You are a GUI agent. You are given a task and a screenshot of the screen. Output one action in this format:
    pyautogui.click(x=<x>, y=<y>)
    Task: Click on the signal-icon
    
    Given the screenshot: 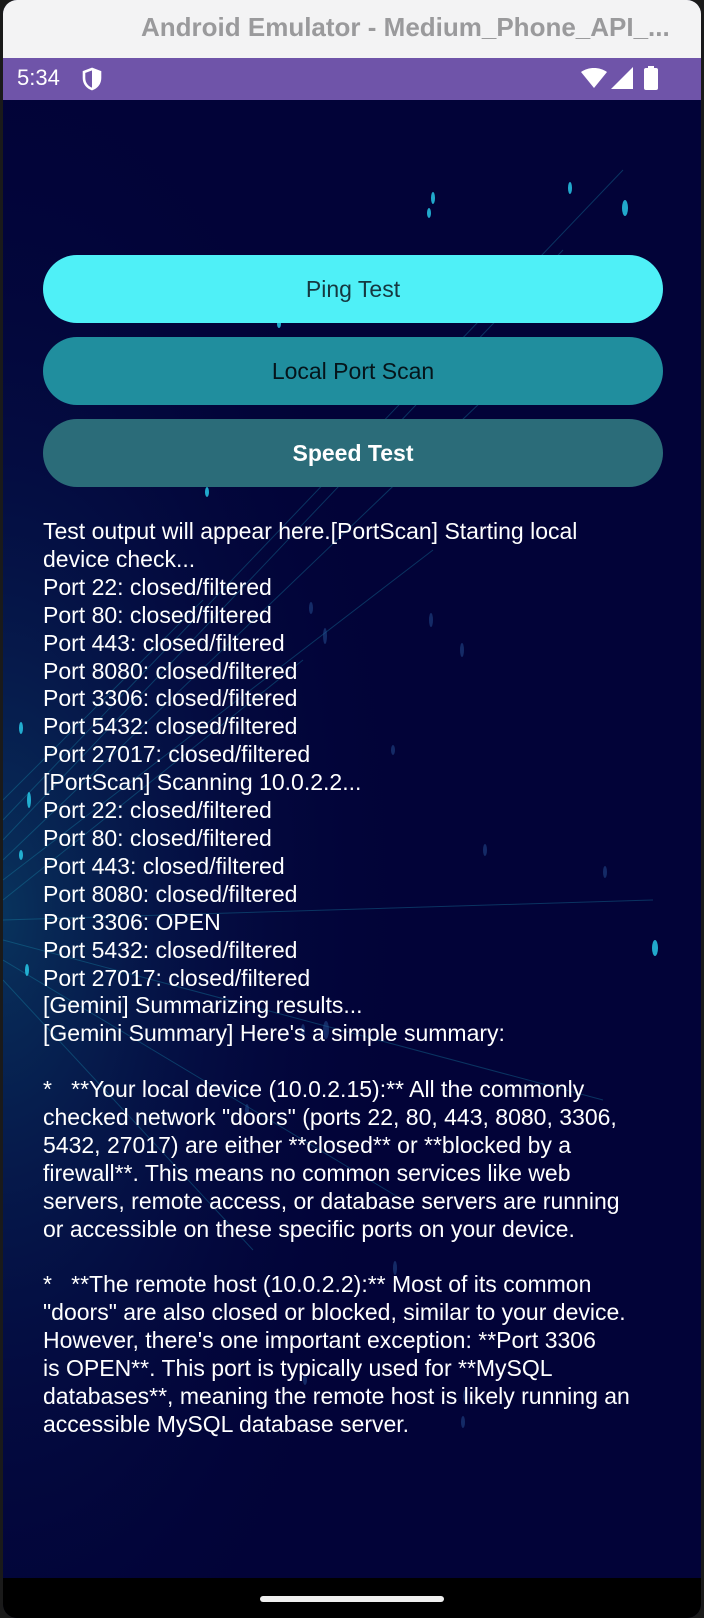 What is the action you would take?
    pyautogui.click(x=622, y=78)
    